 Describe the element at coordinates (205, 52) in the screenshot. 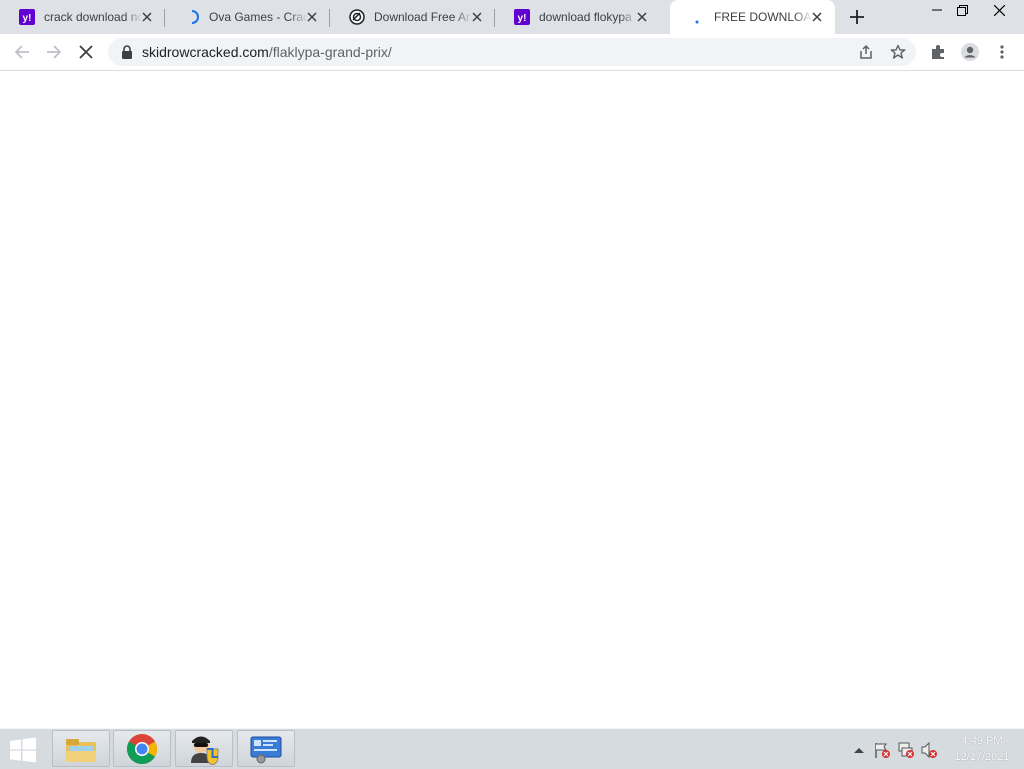

I see `url-host: skidrowcracked.com` at that location.